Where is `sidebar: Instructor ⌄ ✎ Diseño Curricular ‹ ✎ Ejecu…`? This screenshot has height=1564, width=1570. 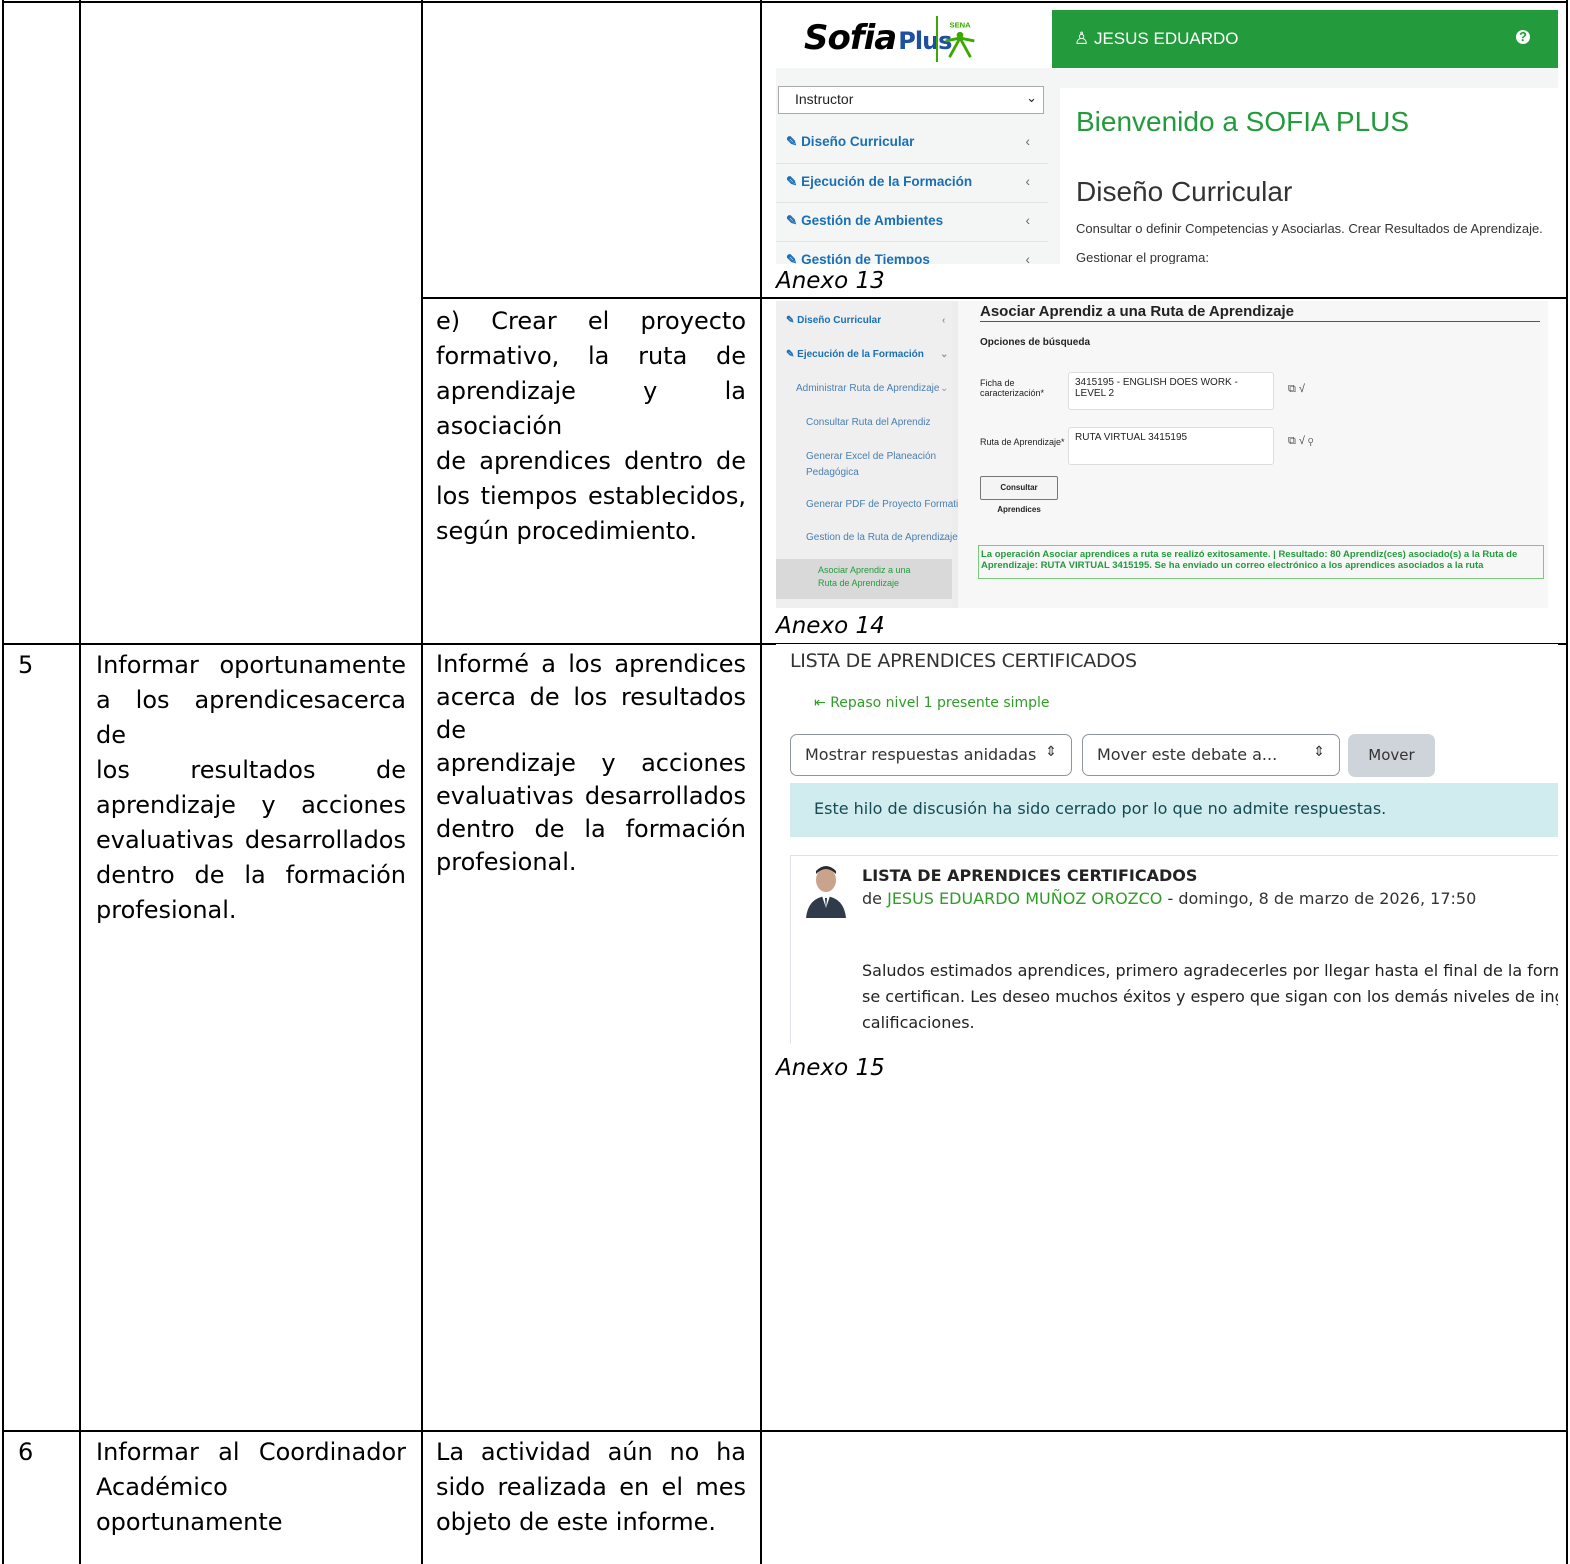
sidebar: Instructor ⌄ ✎ Diseño Curricular ‹ ✎ Ejecu… is located at coordinates (912, 166).